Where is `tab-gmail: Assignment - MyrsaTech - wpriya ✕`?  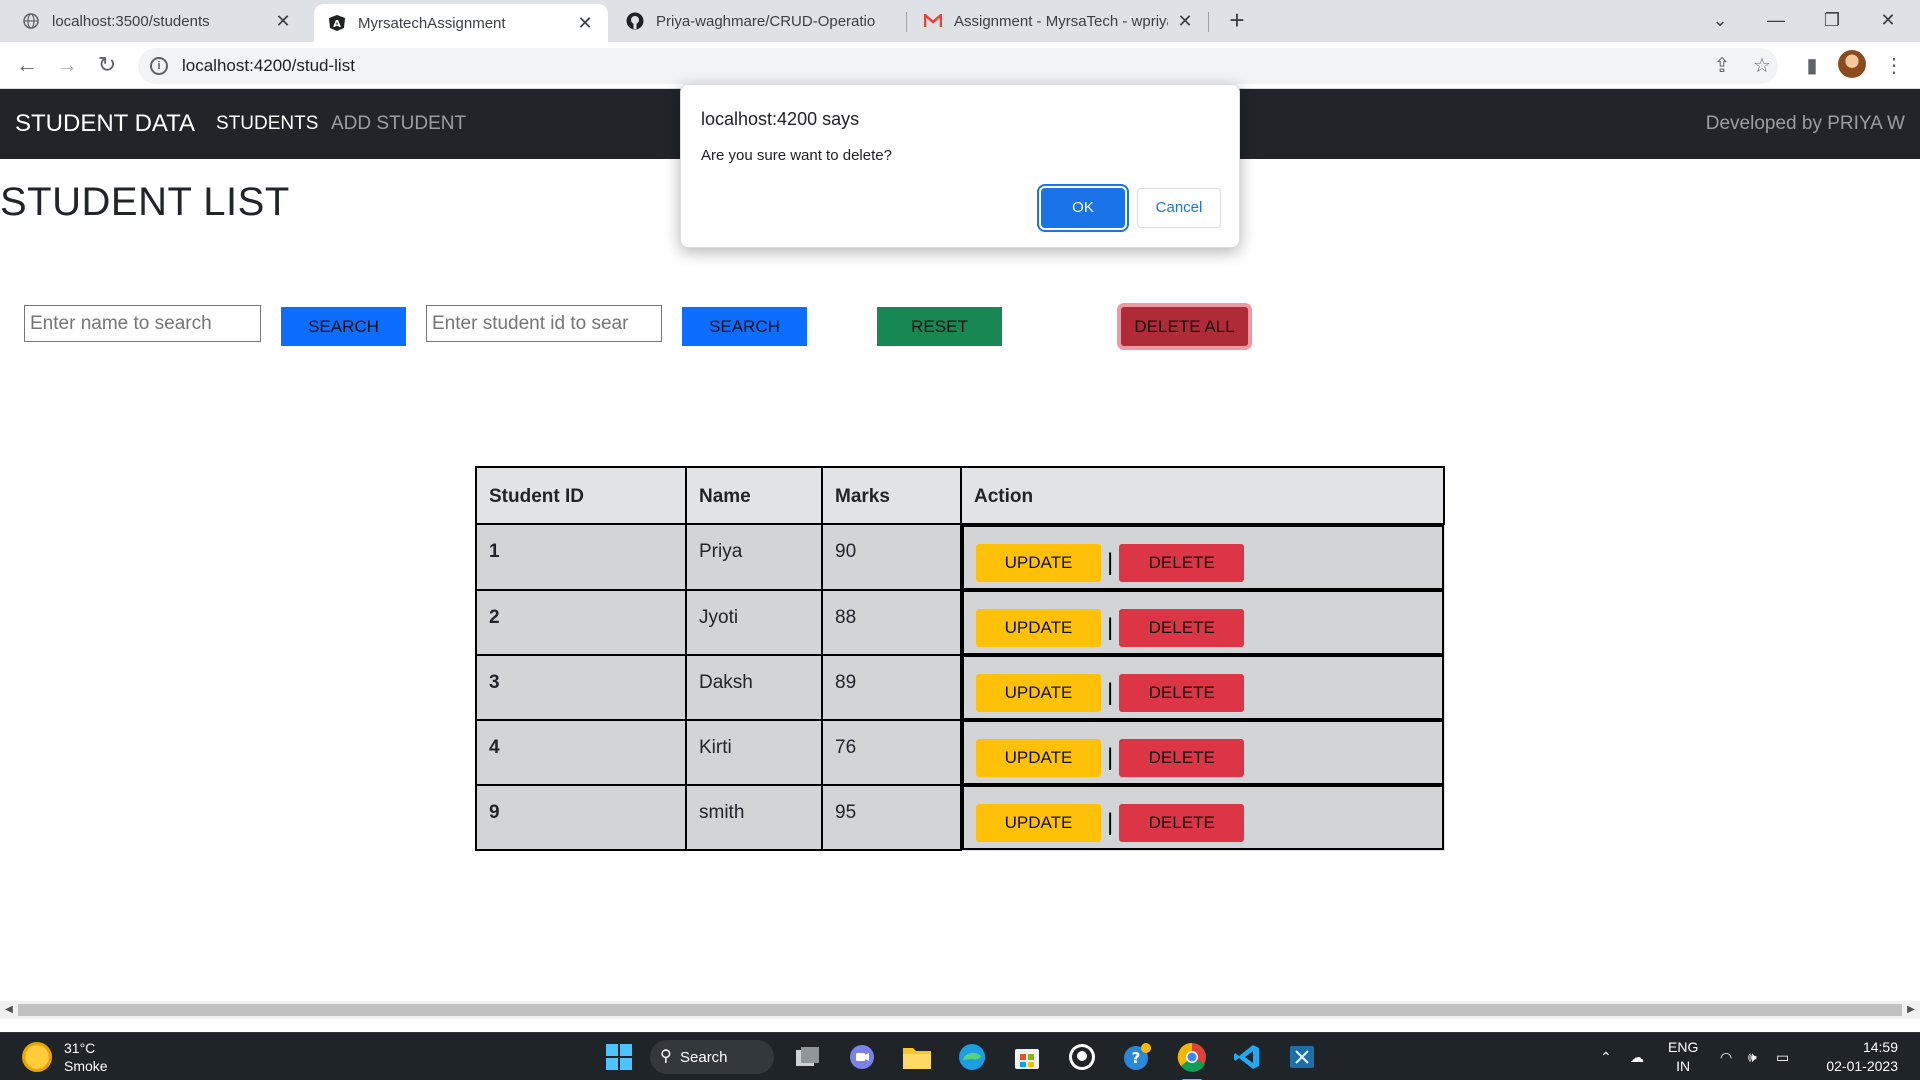 tab-gmail: Assignment - MyrsaTech - wpriya ✕ is located at coordinates (1059, 21).